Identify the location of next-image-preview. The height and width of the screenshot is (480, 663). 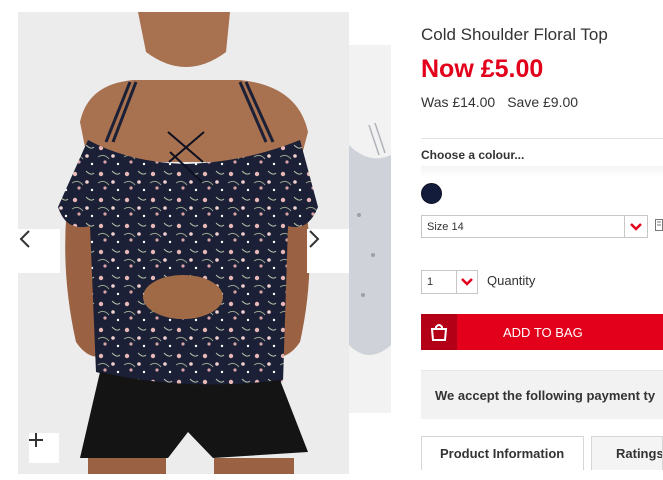
(370, 229).